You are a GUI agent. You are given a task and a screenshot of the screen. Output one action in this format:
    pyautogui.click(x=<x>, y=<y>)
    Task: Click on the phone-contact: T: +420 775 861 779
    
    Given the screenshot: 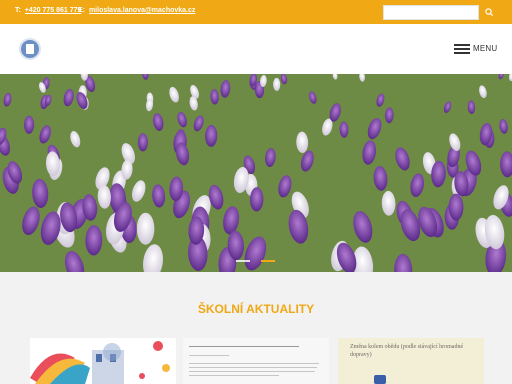 What is the action you would take?
    pyautogui.click(x=48, y=10)
    